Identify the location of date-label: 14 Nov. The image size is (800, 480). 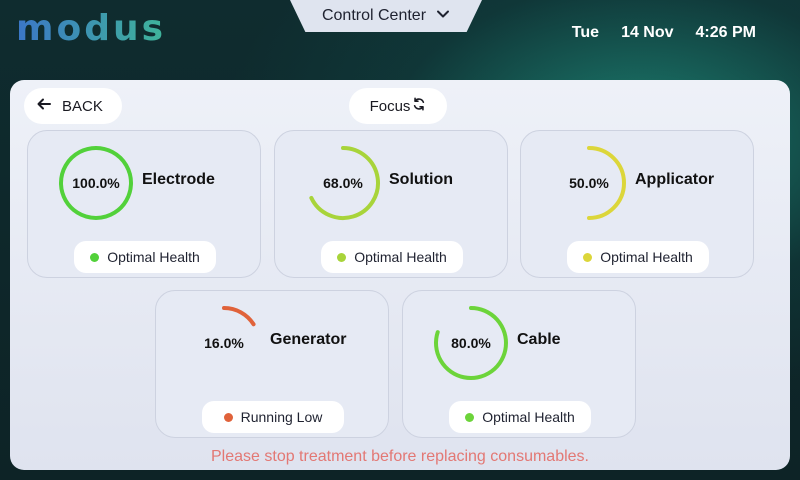
(647, 32).